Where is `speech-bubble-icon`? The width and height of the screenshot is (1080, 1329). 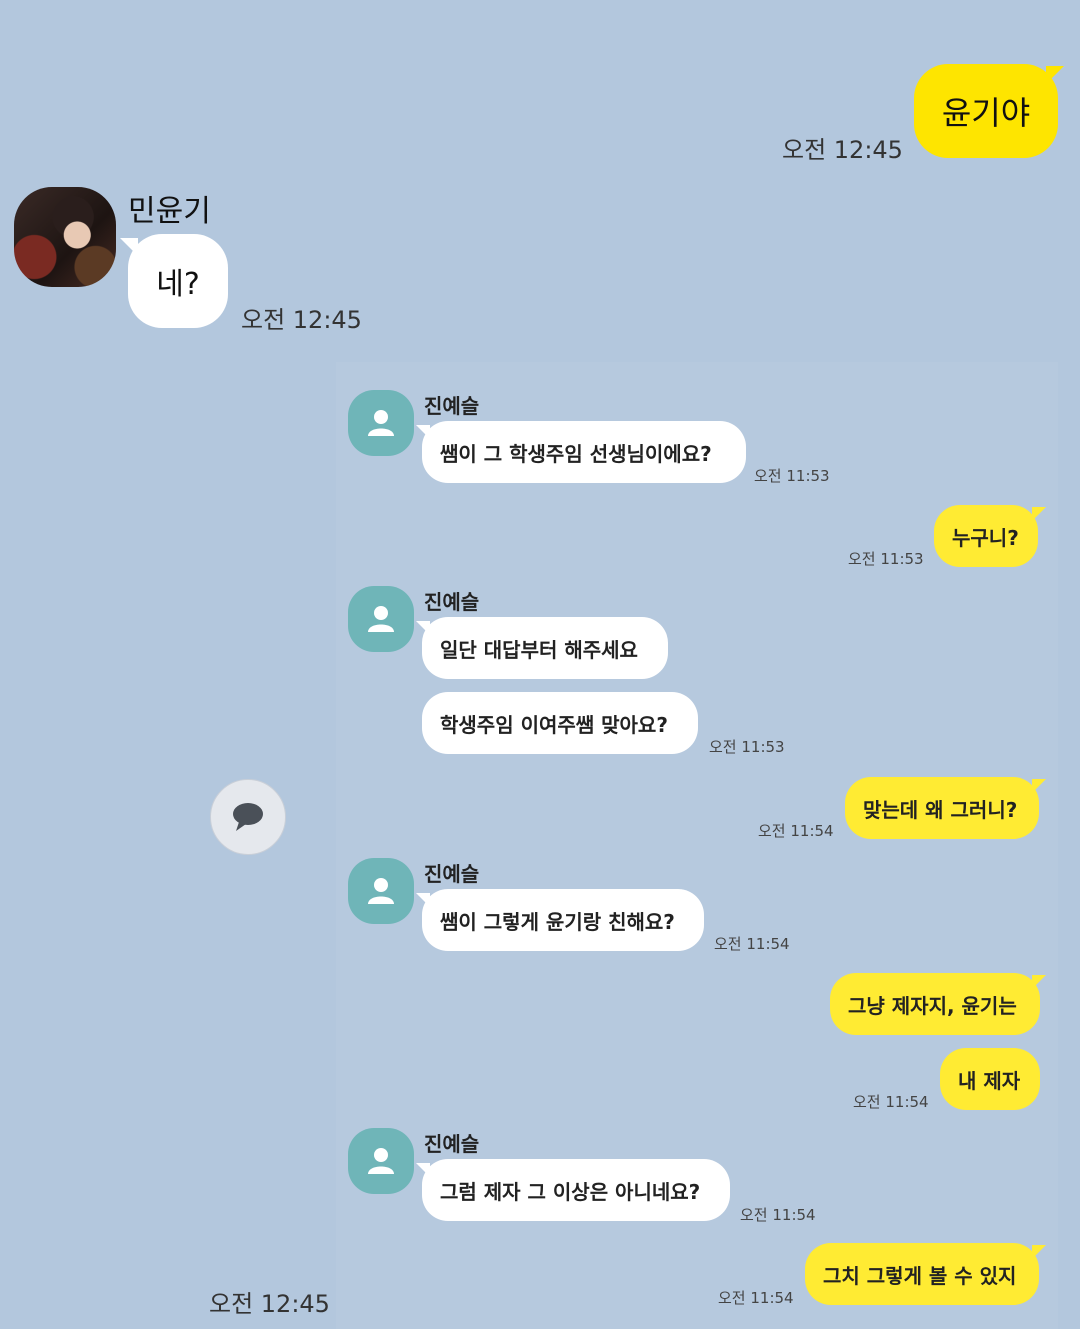
speech-bubble-icon is located at coordinates (248, 817).